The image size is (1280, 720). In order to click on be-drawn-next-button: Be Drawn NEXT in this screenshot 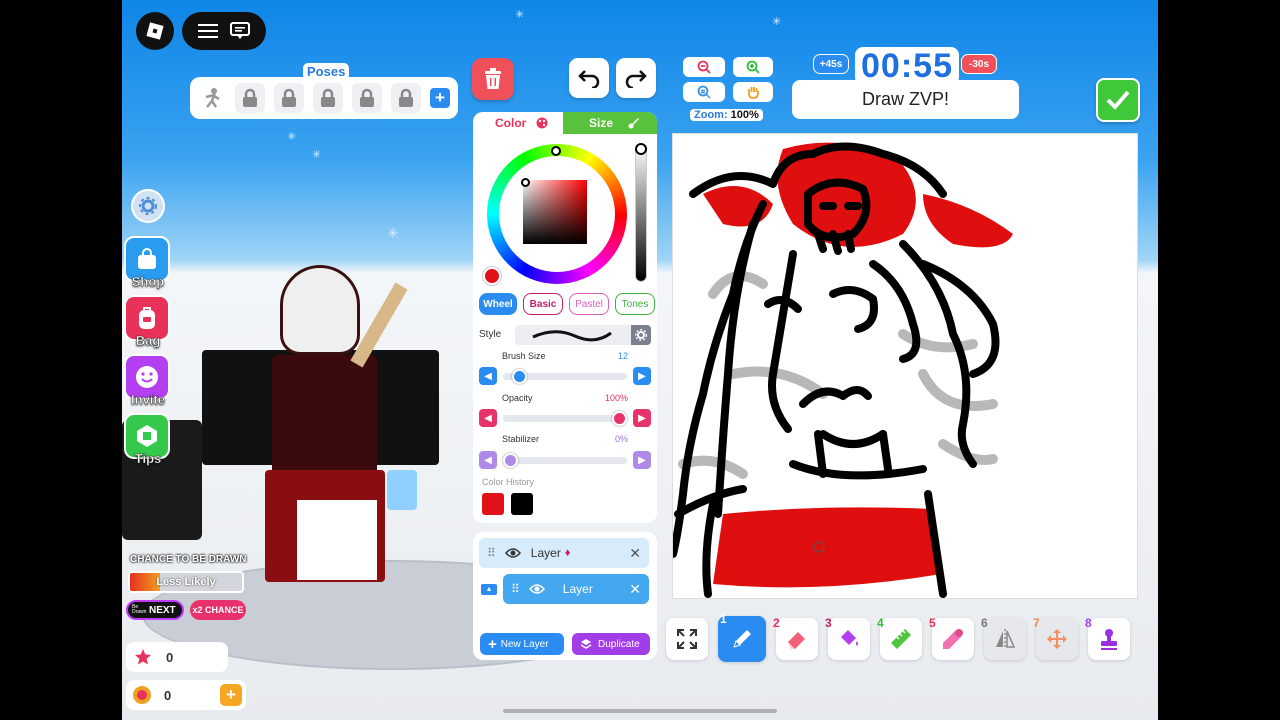, I will do `click(155, 610)`.